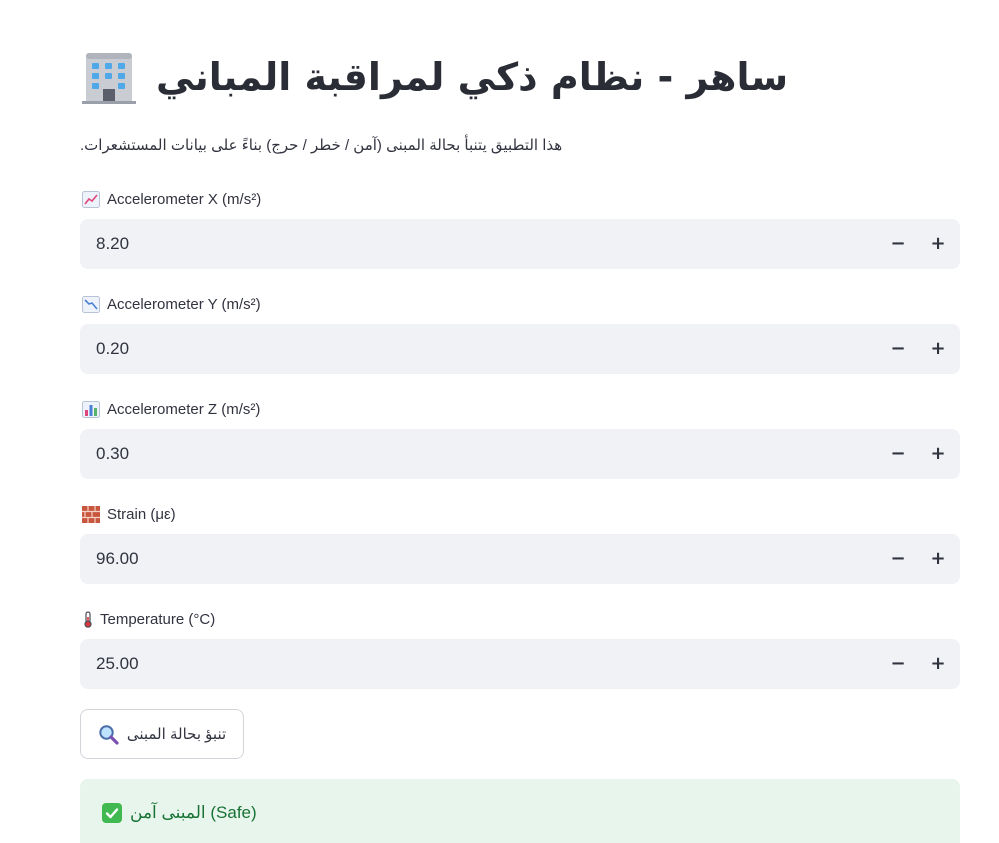 The height and width of the screenshot is (843, 999). What do you see at coordinates (91, 514) in the screenshot?
I see `brick-icon` at bounding box center [91, 514].